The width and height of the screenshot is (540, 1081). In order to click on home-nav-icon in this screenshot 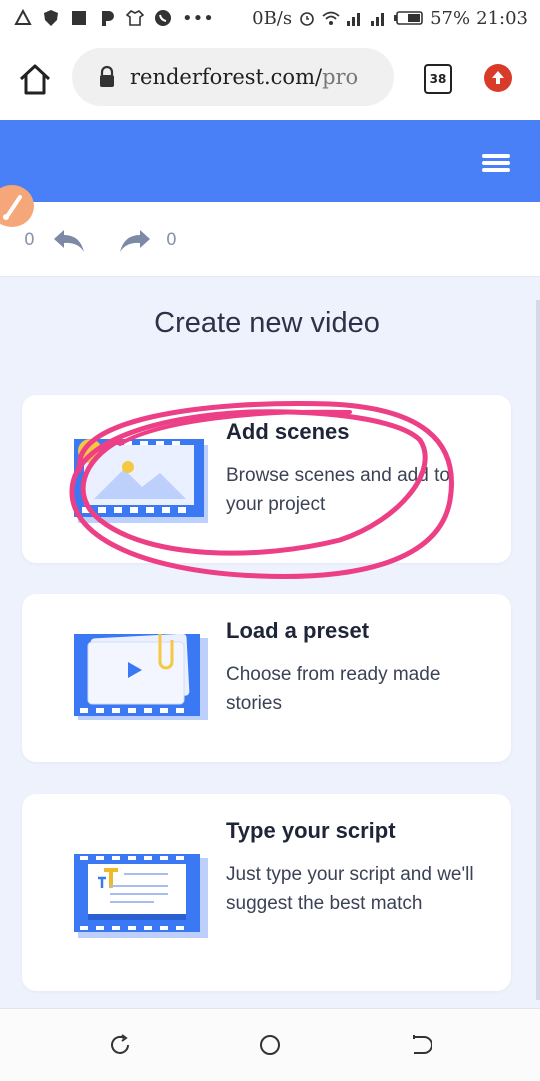, I will do `click(270, 1045)`.